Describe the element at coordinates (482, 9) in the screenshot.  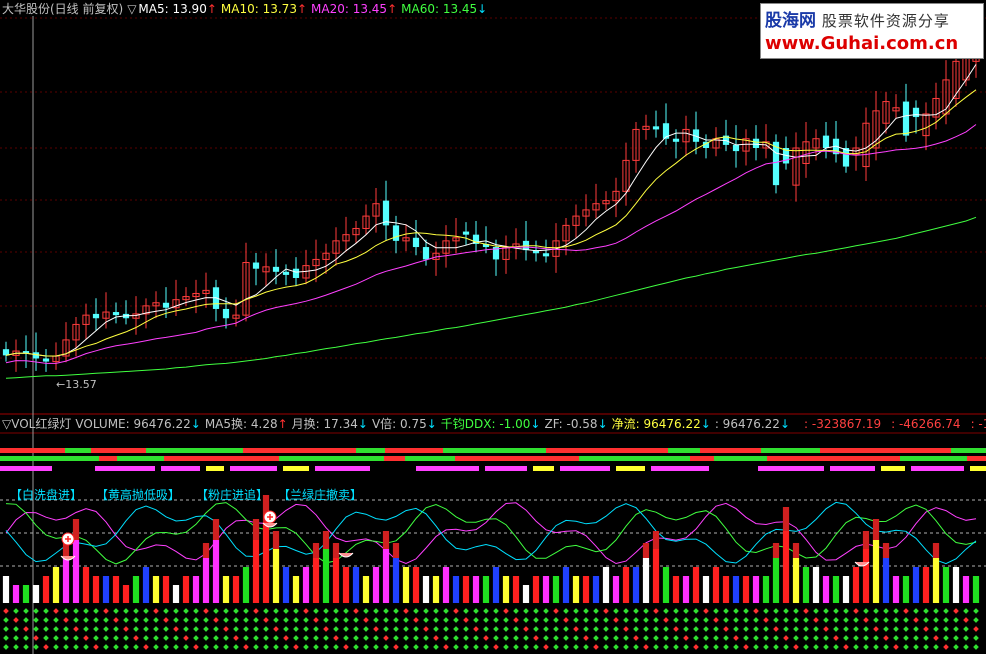
I see `ma60-arrow-icon: ↓` at that location.